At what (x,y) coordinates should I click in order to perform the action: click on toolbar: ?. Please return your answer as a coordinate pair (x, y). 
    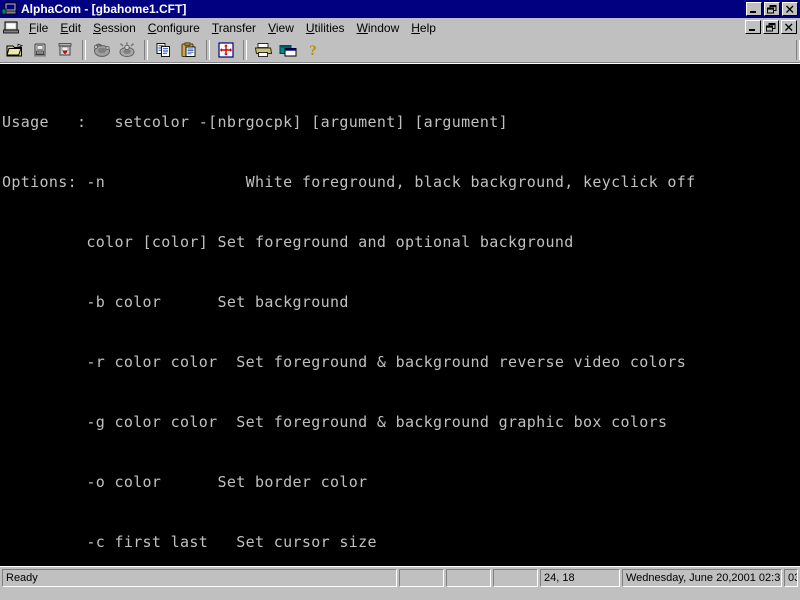
    Looking at the image, I should click on (400, 50).